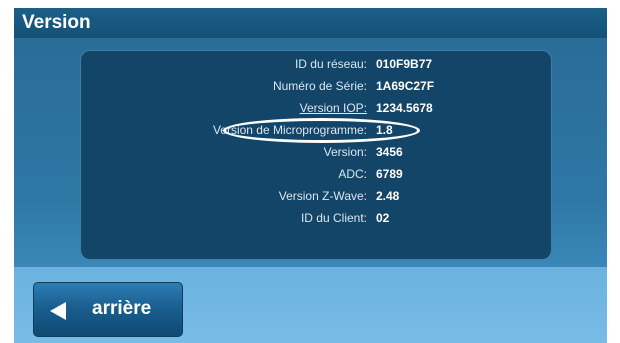  What do you see at coordinates (333, 218) in the screenshot?
I see `client-id-label: ID du Client:` at bounding box center [333, 218].